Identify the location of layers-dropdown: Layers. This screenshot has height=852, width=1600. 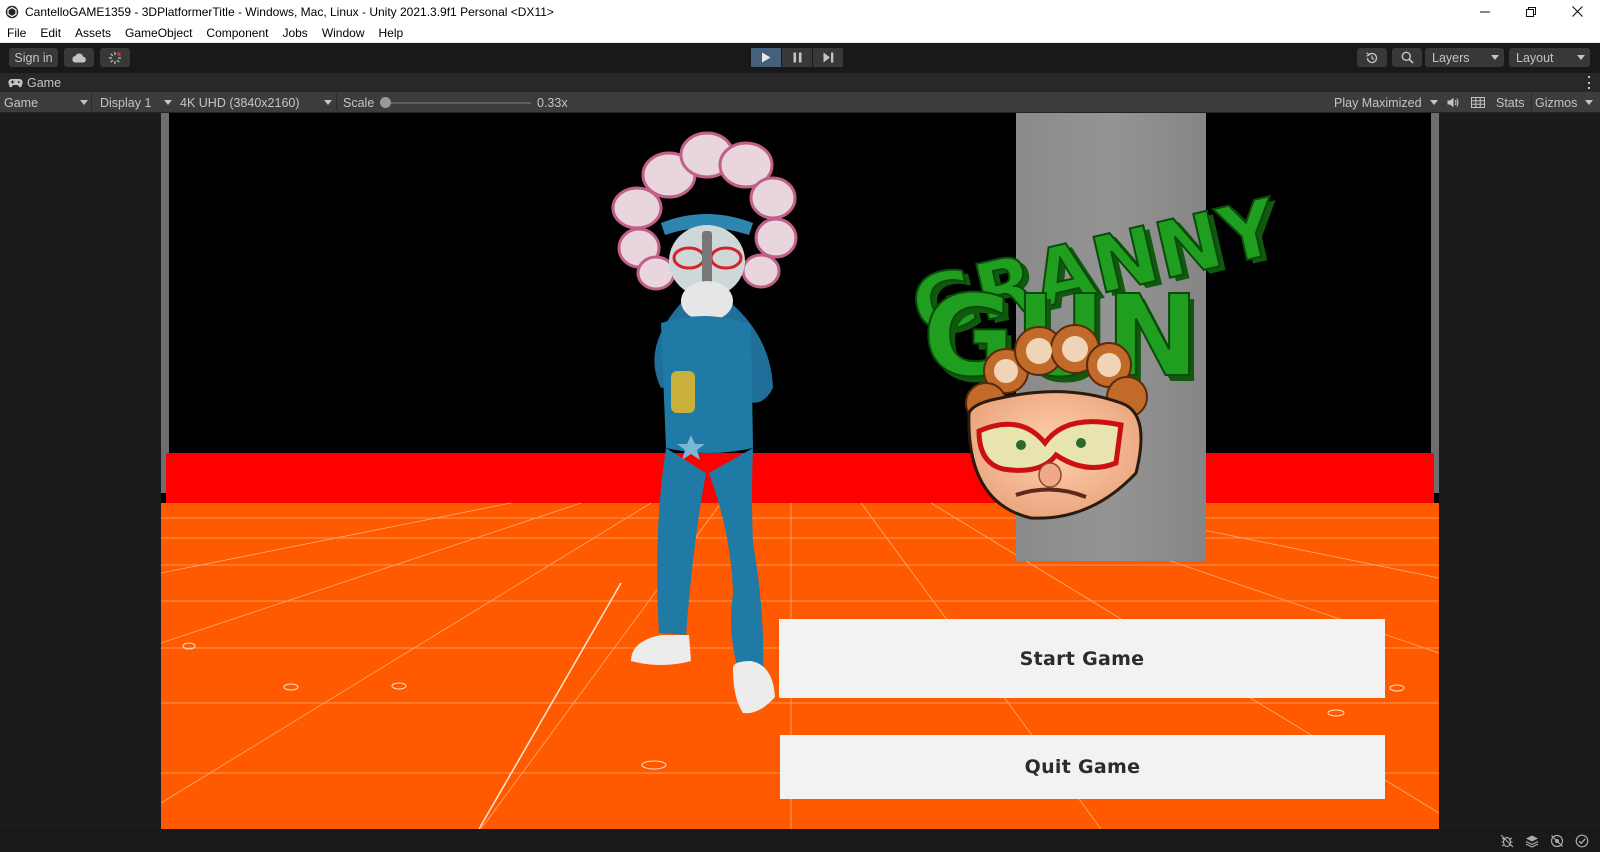
(1464, 57).